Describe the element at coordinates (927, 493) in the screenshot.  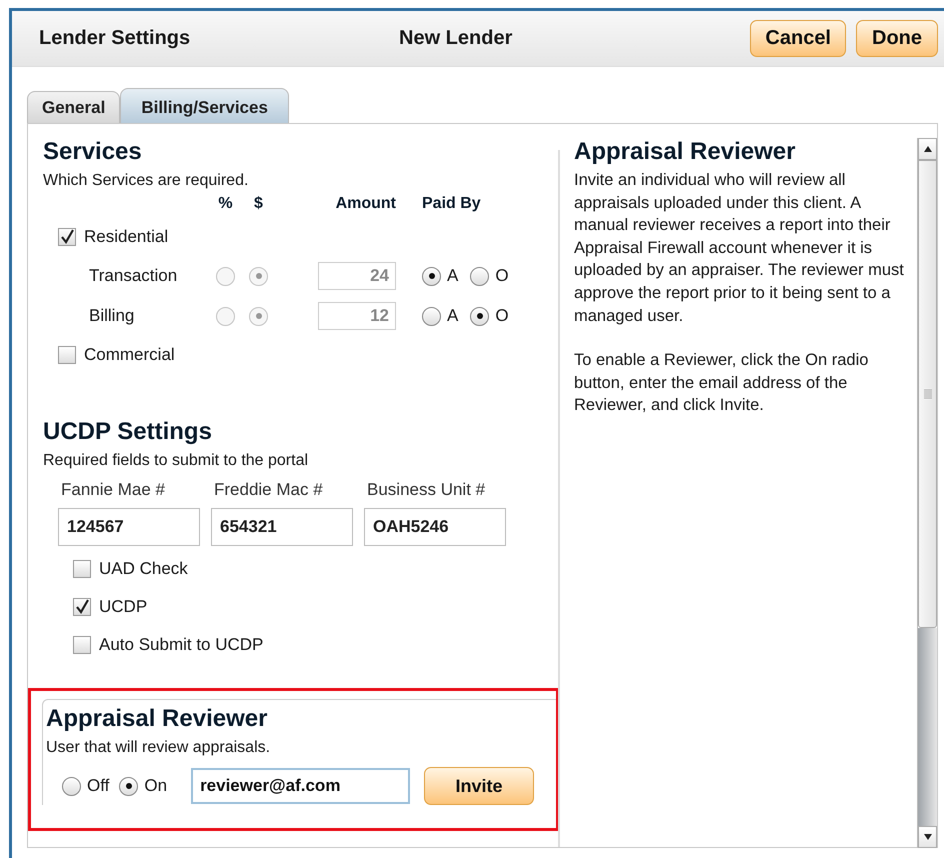
I see `scrollbar` at that location.